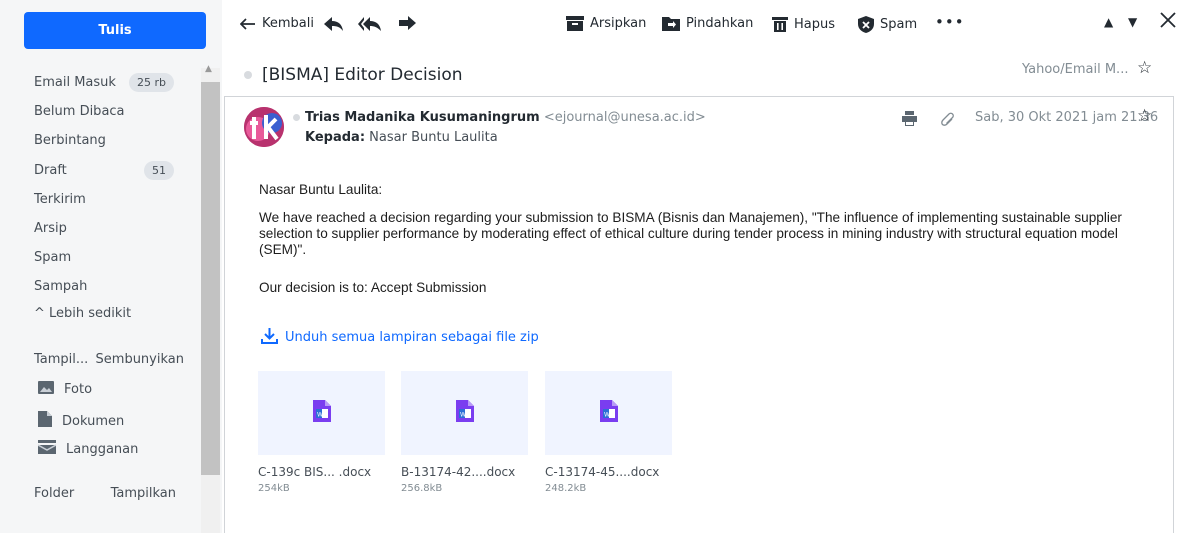 This screenshot has height=533, width=1195. What do you see at coordinates (1067, 117) in the screenshot?
I see `message-date: Sab, 30 Okt 2021 jam 21.36` at bounding box center [1067, 117].